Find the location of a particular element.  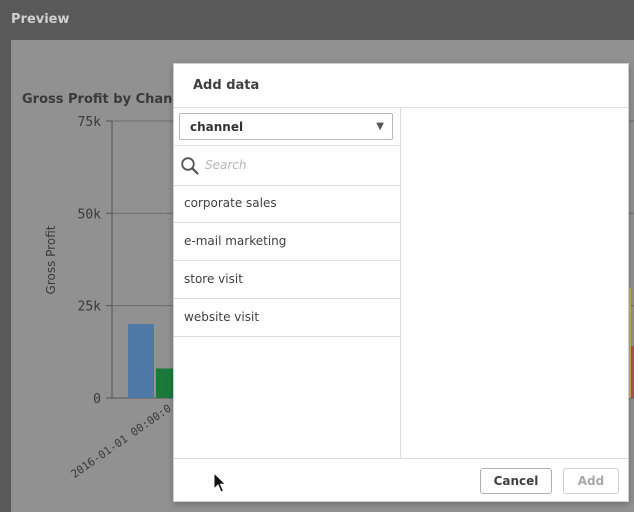

caret-down-icon: ▼ is located at coordinates (380, 126).